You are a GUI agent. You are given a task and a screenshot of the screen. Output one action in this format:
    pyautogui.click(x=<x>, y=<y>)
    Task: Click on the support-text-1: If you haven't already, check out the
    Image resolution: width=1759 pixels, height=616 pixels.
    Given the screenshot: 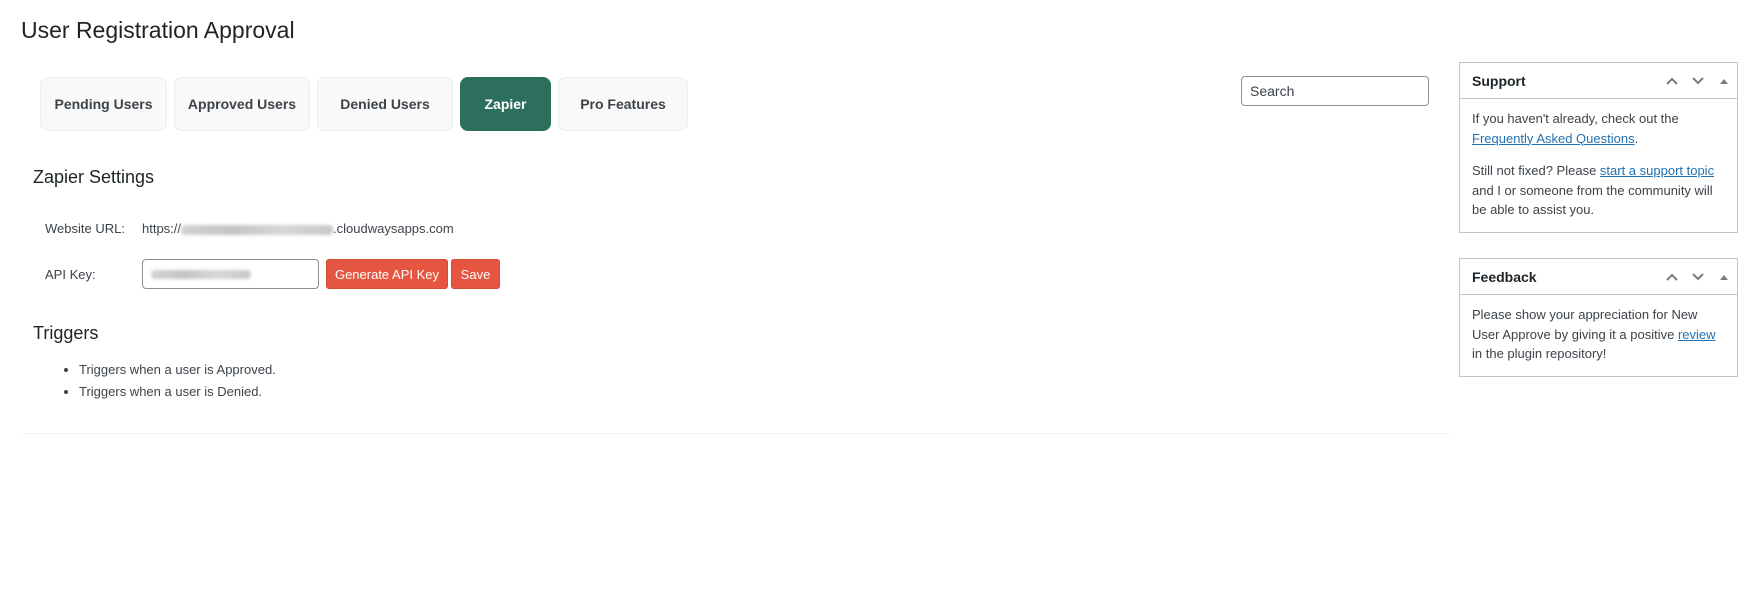 What is the action you would take?
    pyautogui.click(x=1575, y=118)
    